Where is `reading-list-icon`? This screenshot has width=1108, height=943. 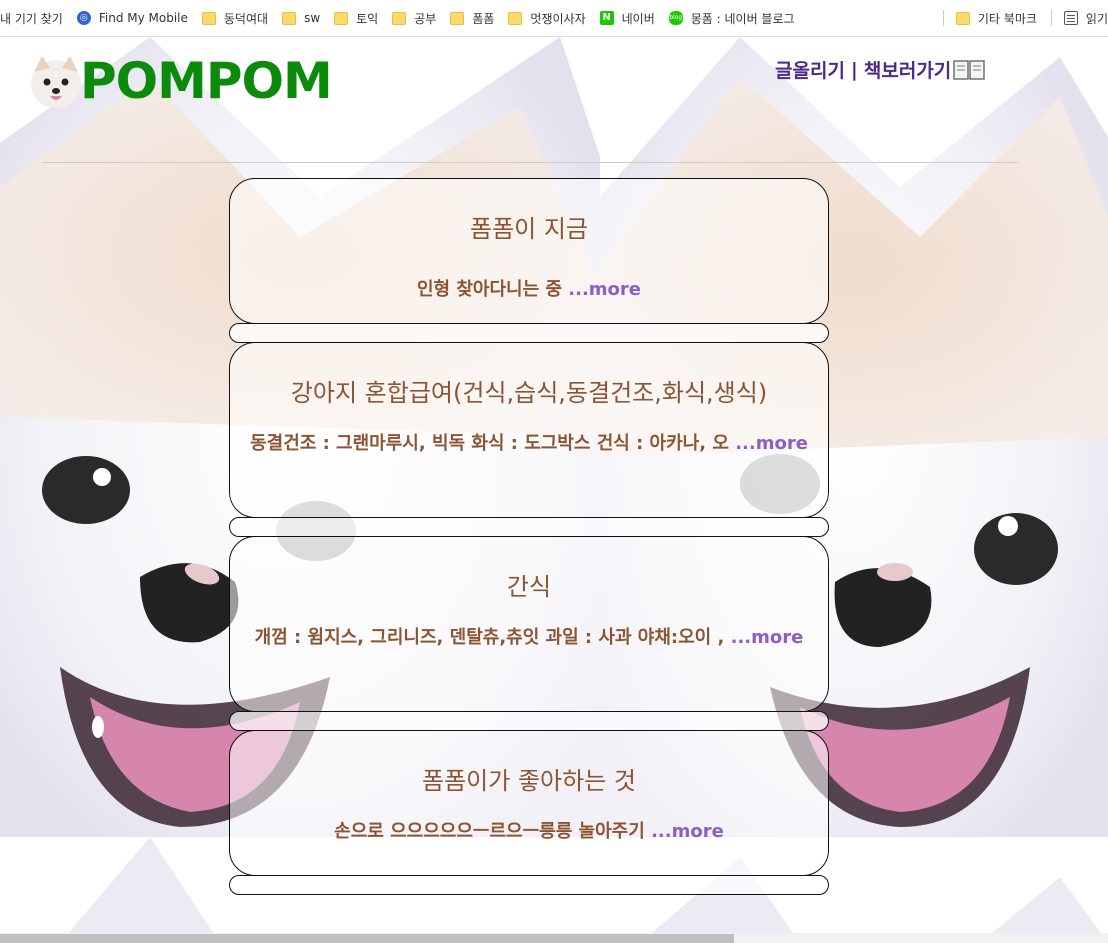 reading-list-icon is located at coordinates (1070, 18).